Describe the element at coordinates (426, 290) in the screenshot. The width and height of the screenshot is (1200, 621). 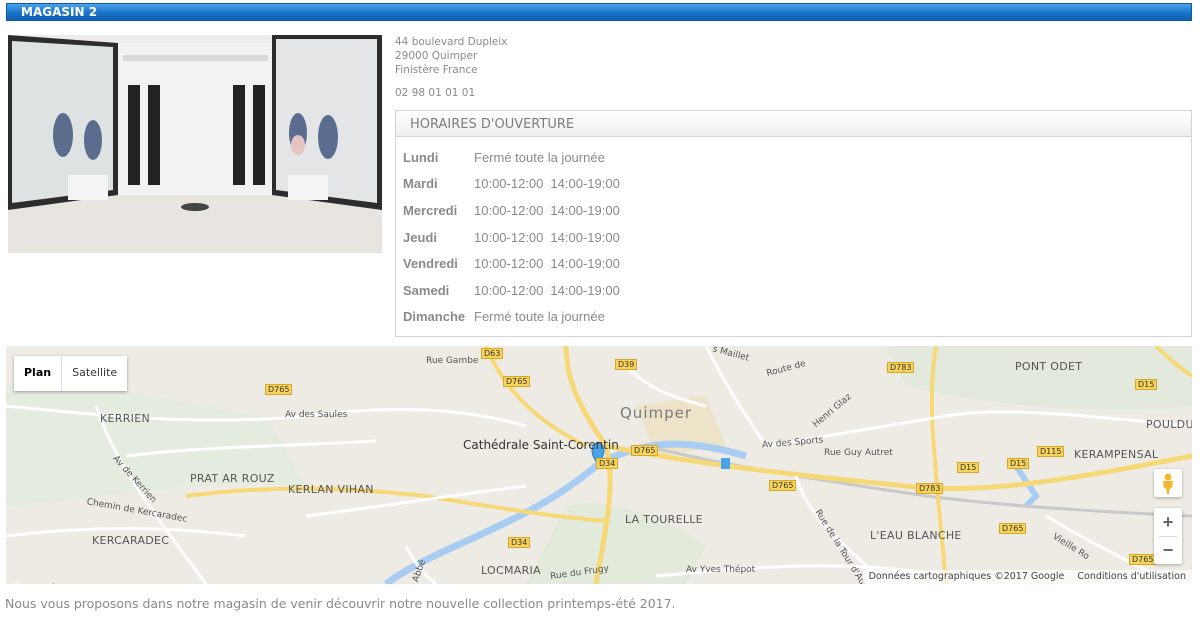
I see `day-label: Samedi` at that location.